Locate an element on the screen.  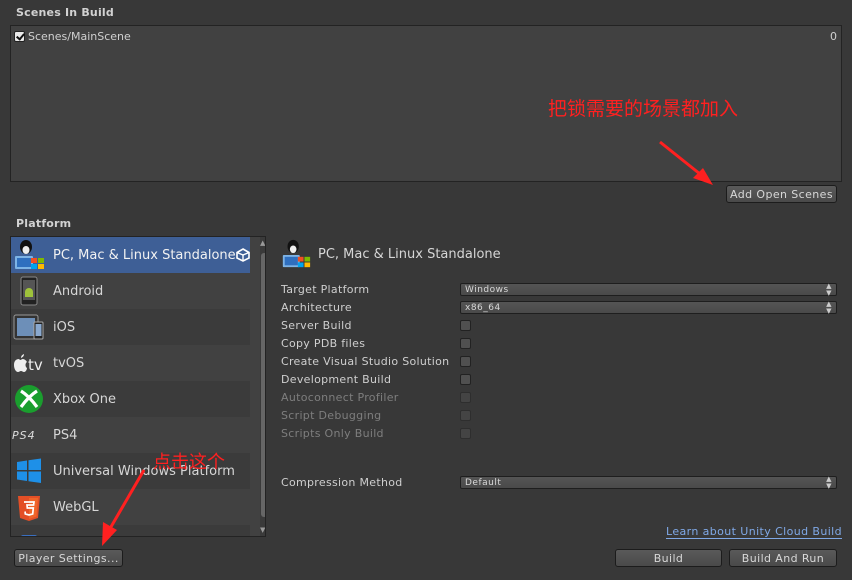
build-and-run-button: Build And Run is located at coordinates (783, 558).